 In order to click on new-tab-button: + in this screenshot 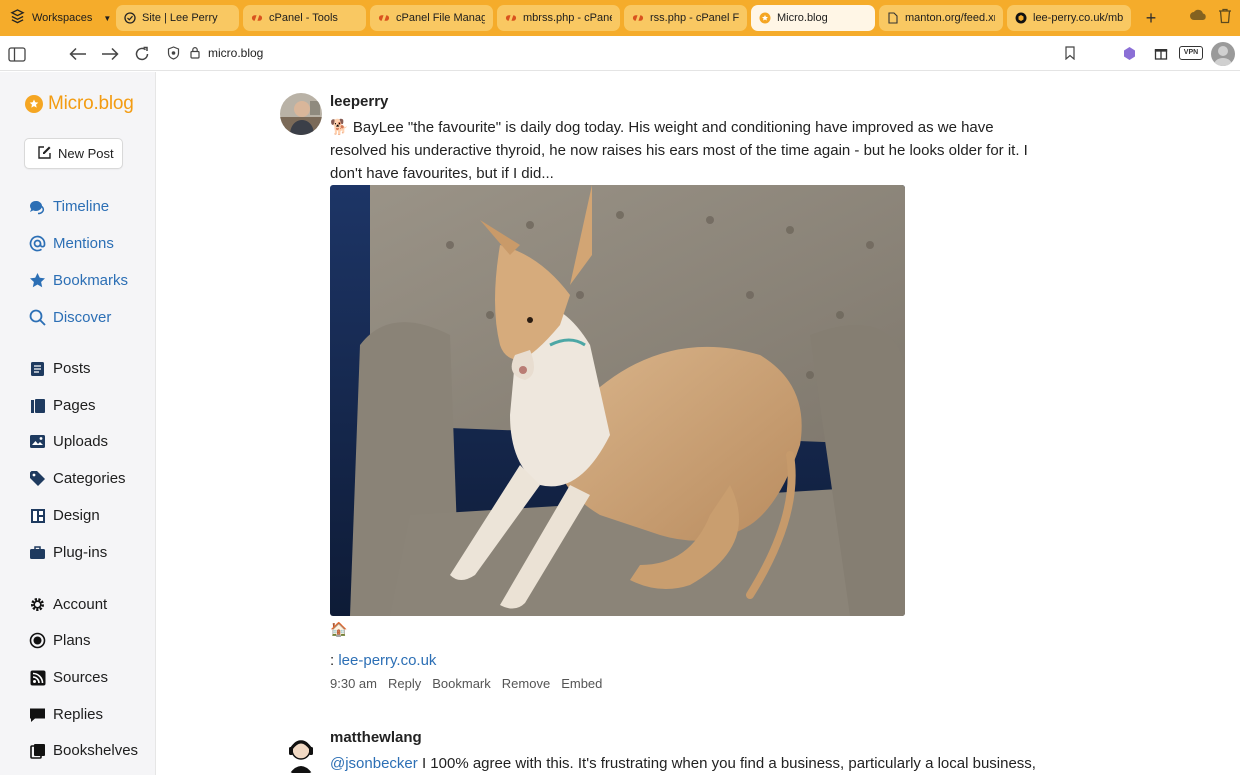, I will do `click(1151, 18)`.